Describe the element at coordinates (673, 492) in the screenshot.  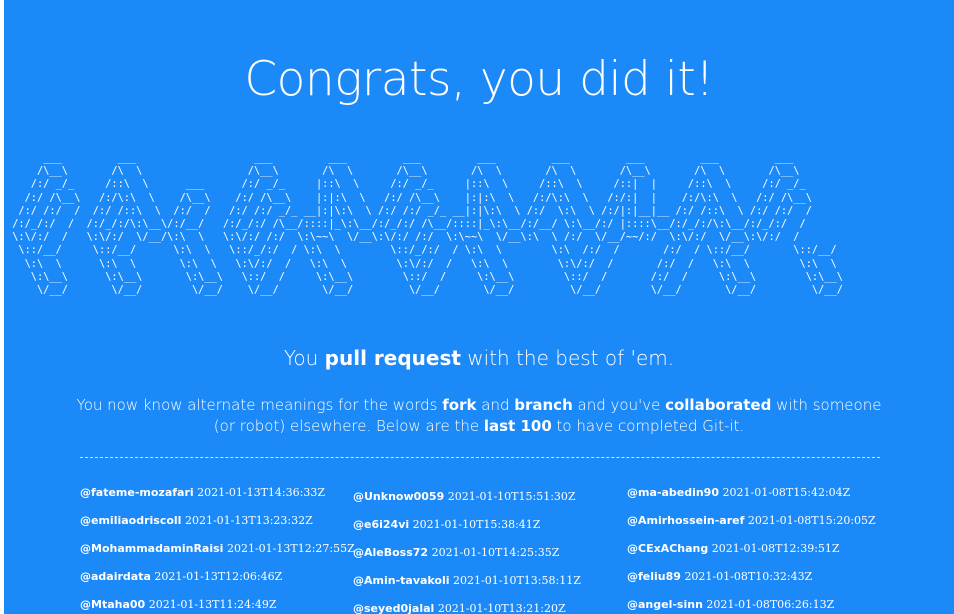
I see `user-handle-link: @ma-abedin90` at that location.